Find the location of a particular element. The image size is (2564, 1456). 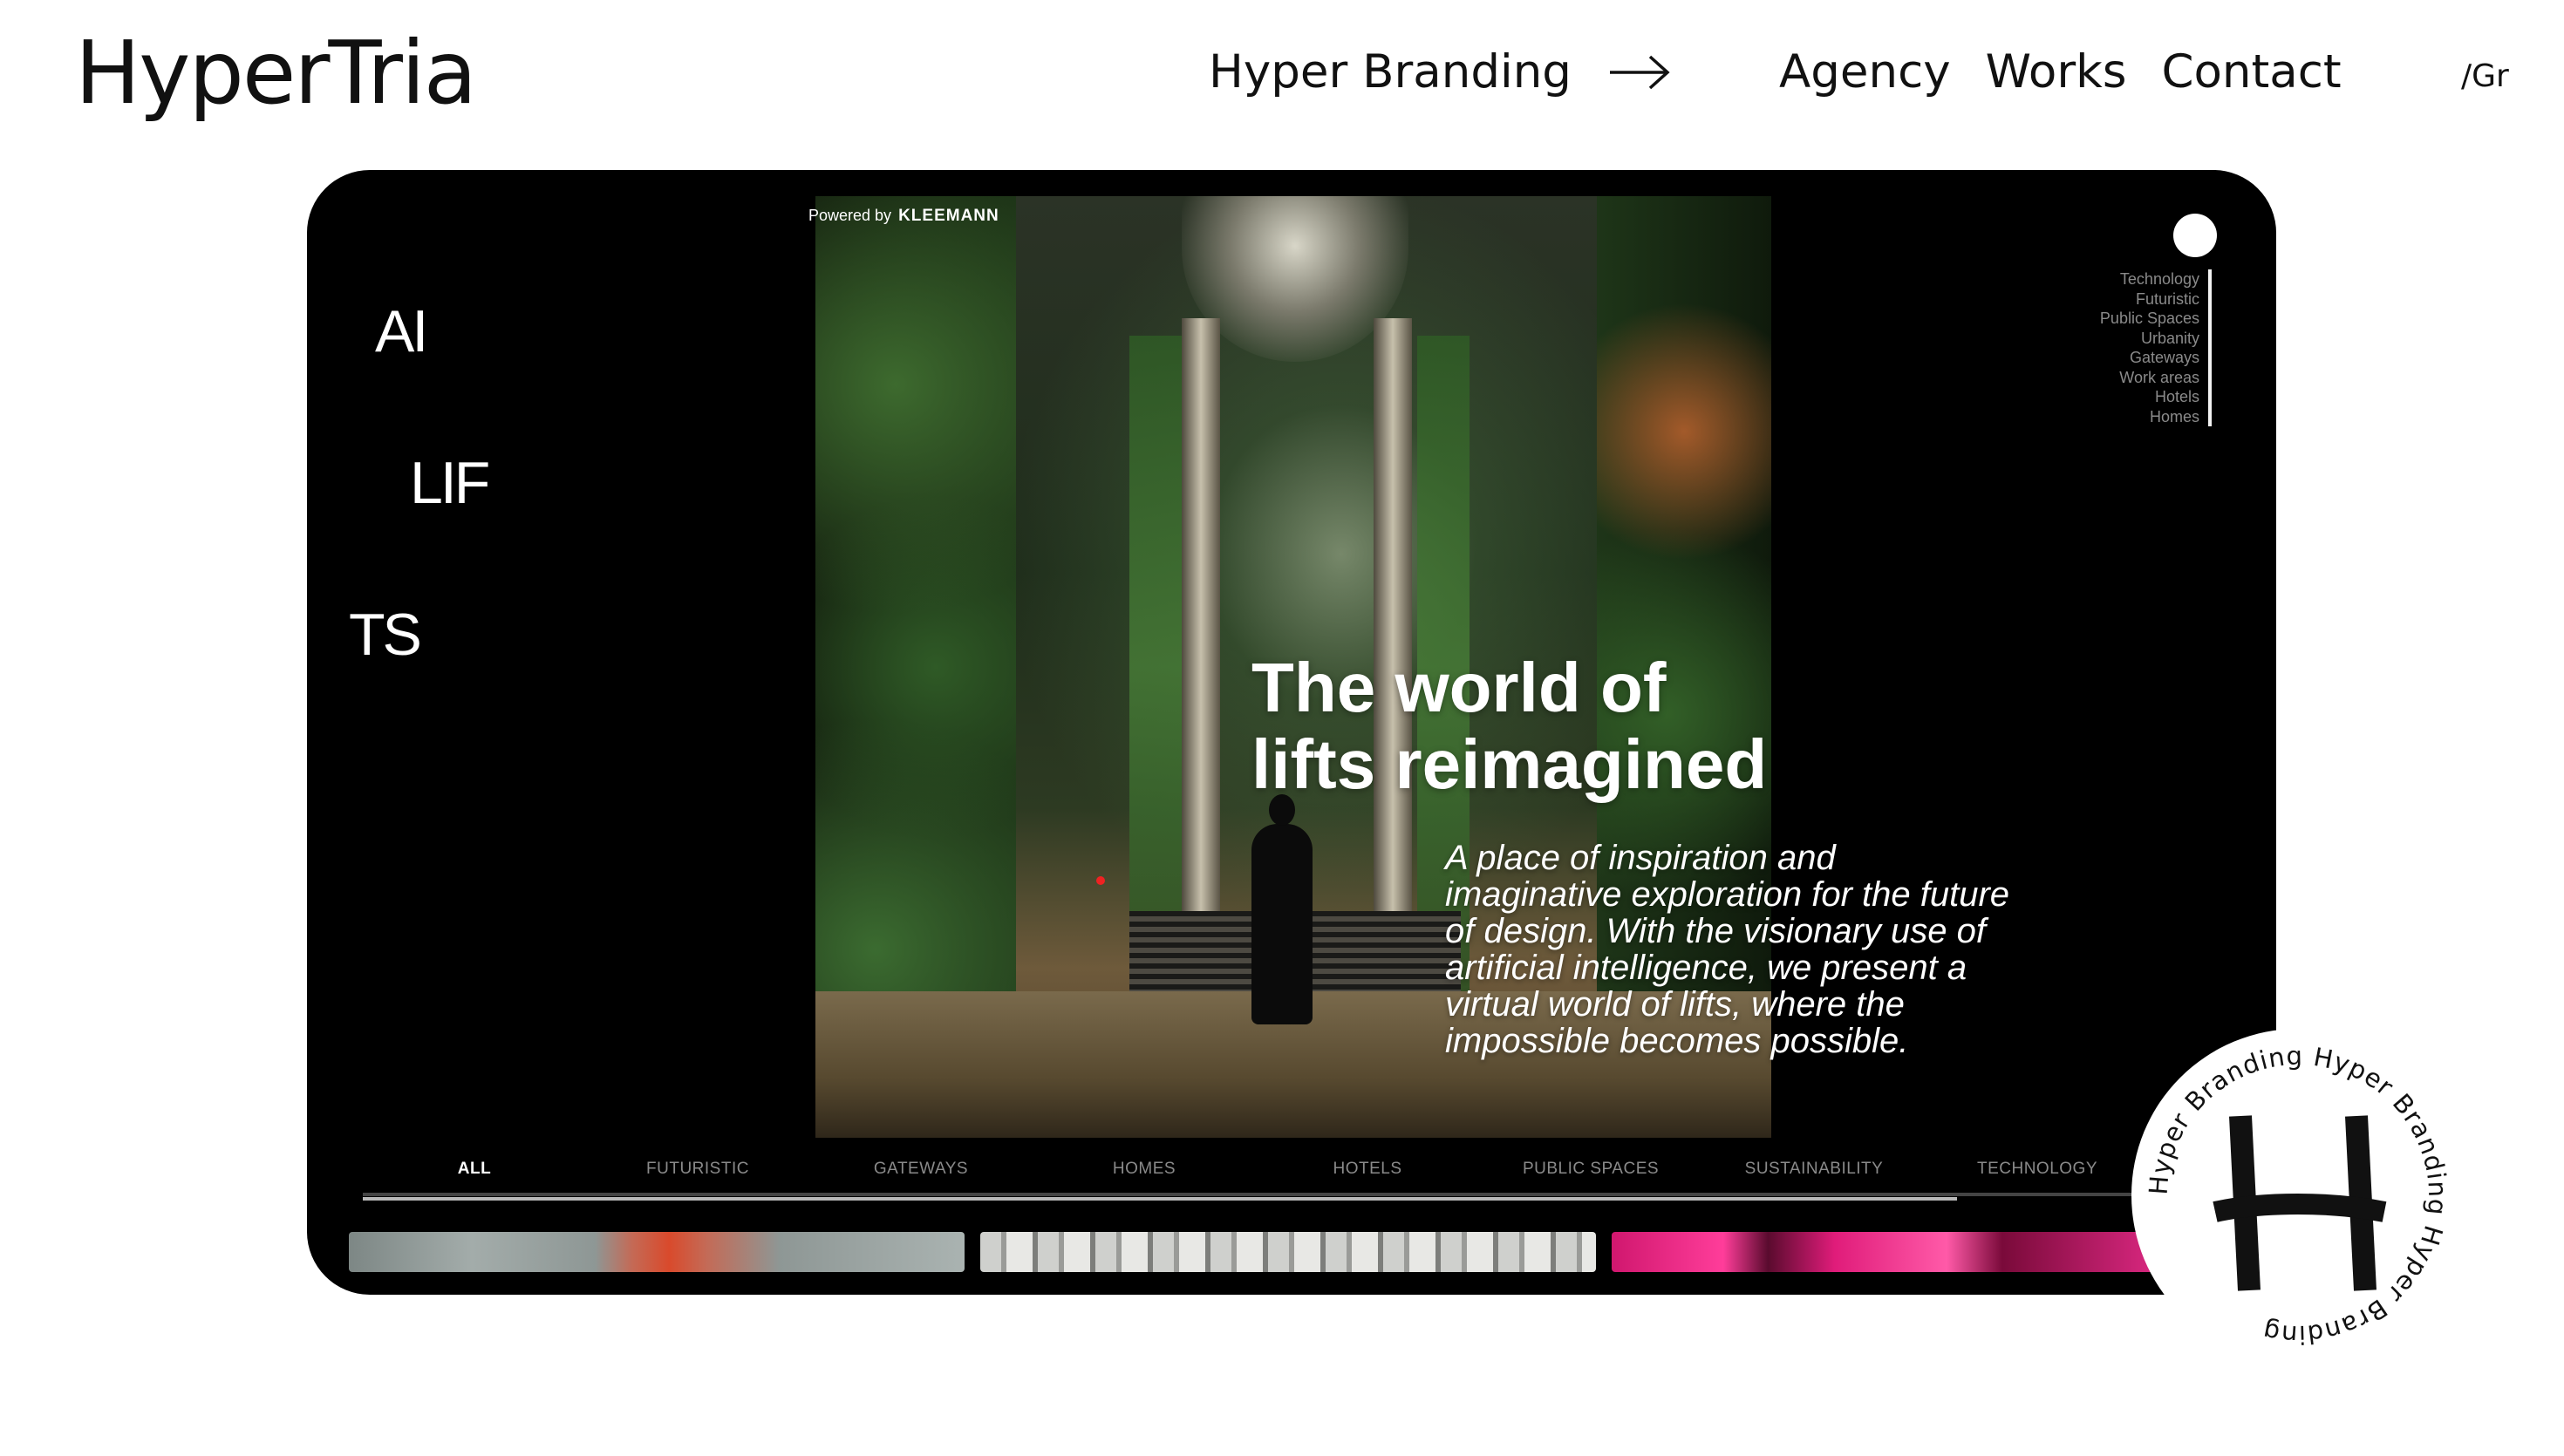

category-gateways: Gateways is located at coordinates (2149, 358).